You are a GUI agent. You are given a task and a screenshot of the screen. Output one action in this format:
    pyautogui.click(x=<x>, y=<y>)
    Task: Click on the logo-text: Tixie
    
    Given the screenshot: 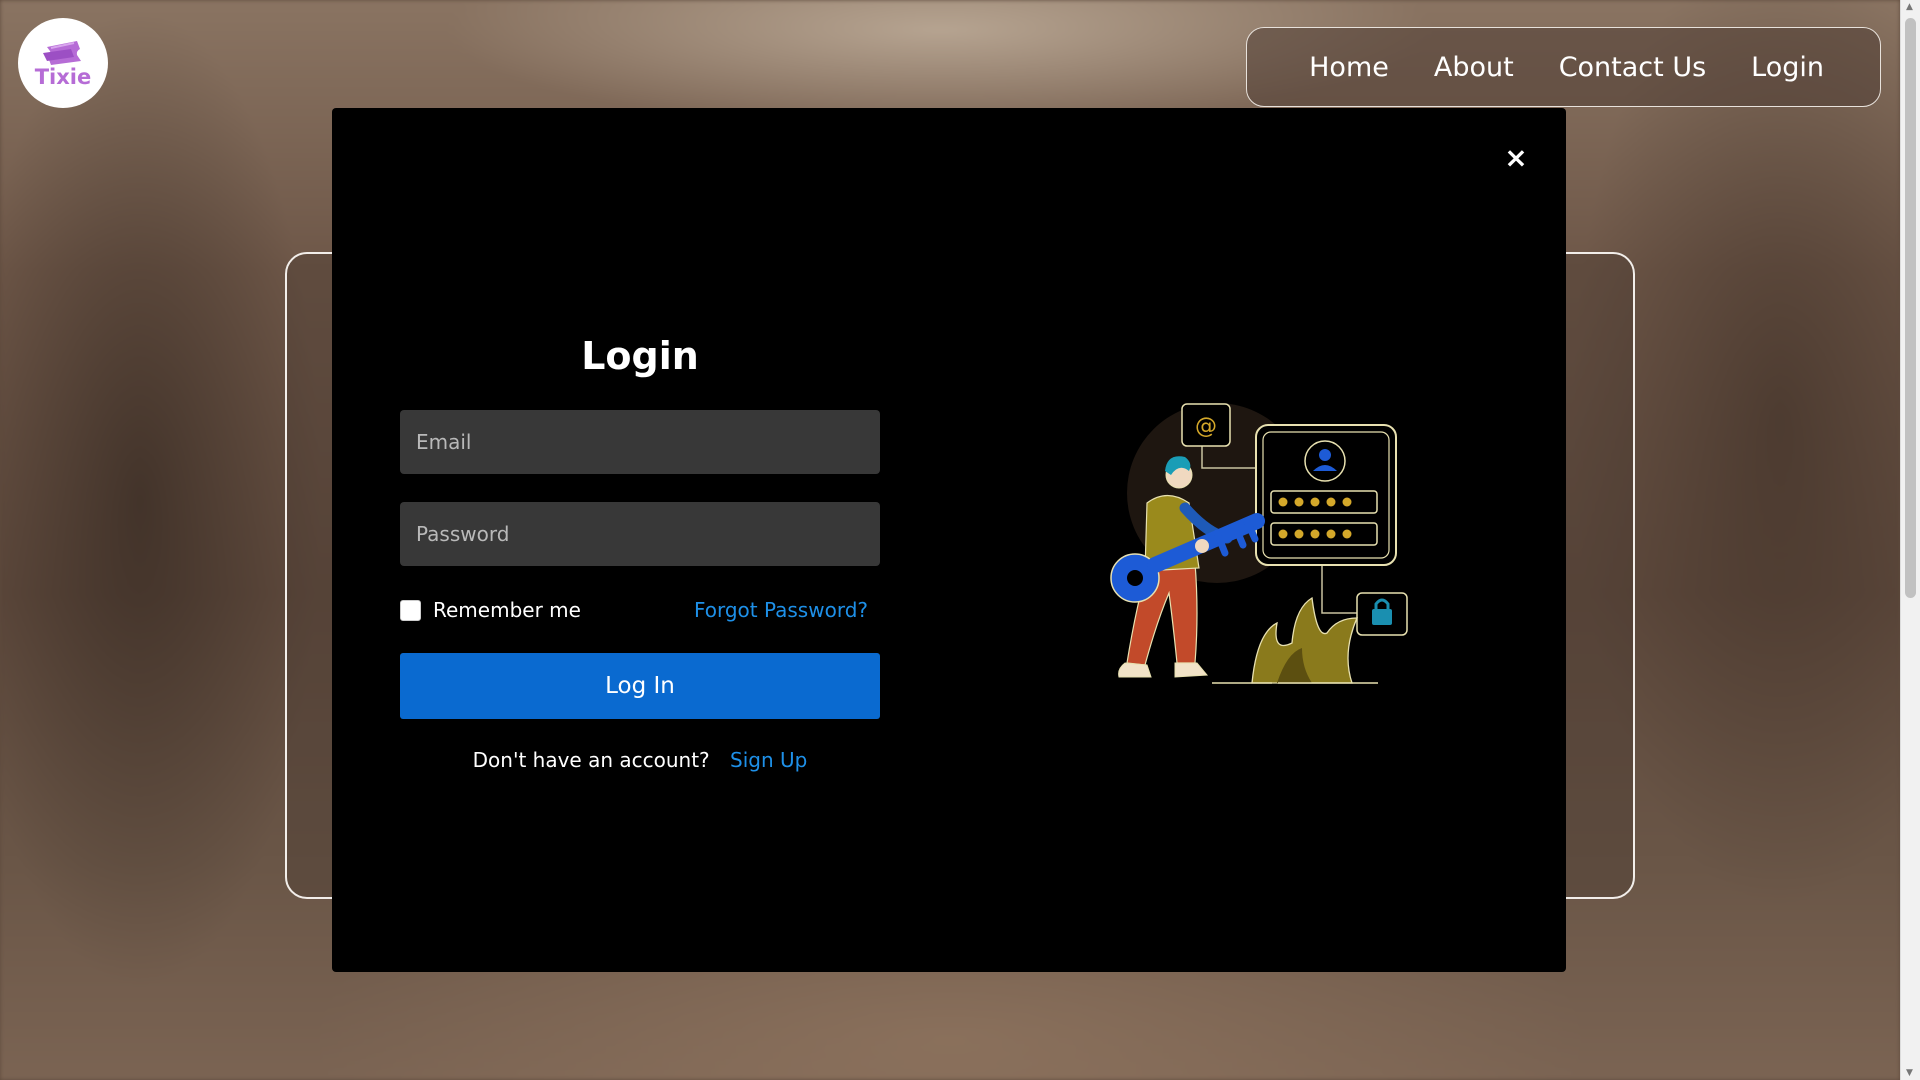 What is the action you would take?
    pyautogui.click(x=63, y=76)
    